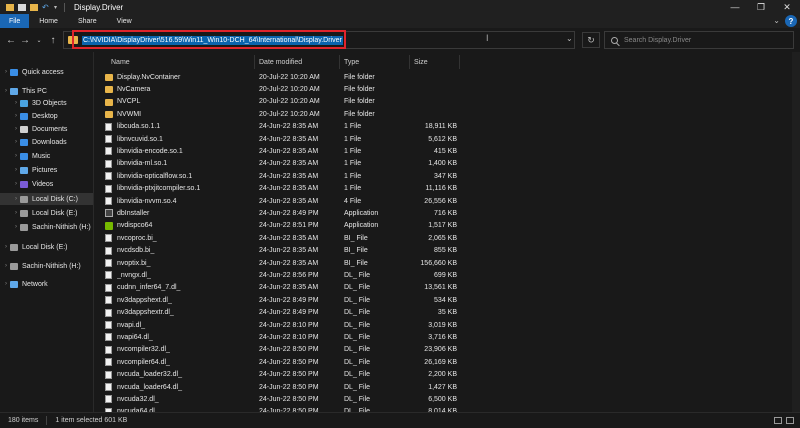 The width and height of the screenshot is (800, 428). I want to click on details-view-icon, so click(778, 420).